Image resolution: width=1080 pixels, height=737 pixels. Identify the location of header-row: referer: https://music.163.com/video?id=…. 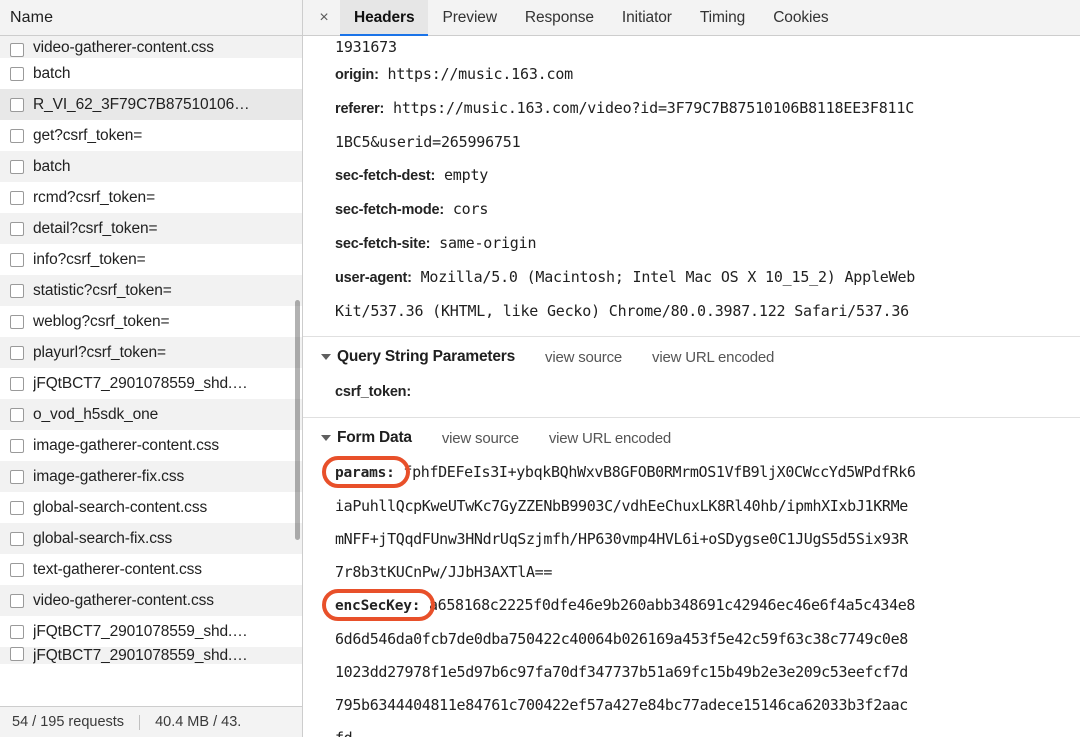
(700, 109).